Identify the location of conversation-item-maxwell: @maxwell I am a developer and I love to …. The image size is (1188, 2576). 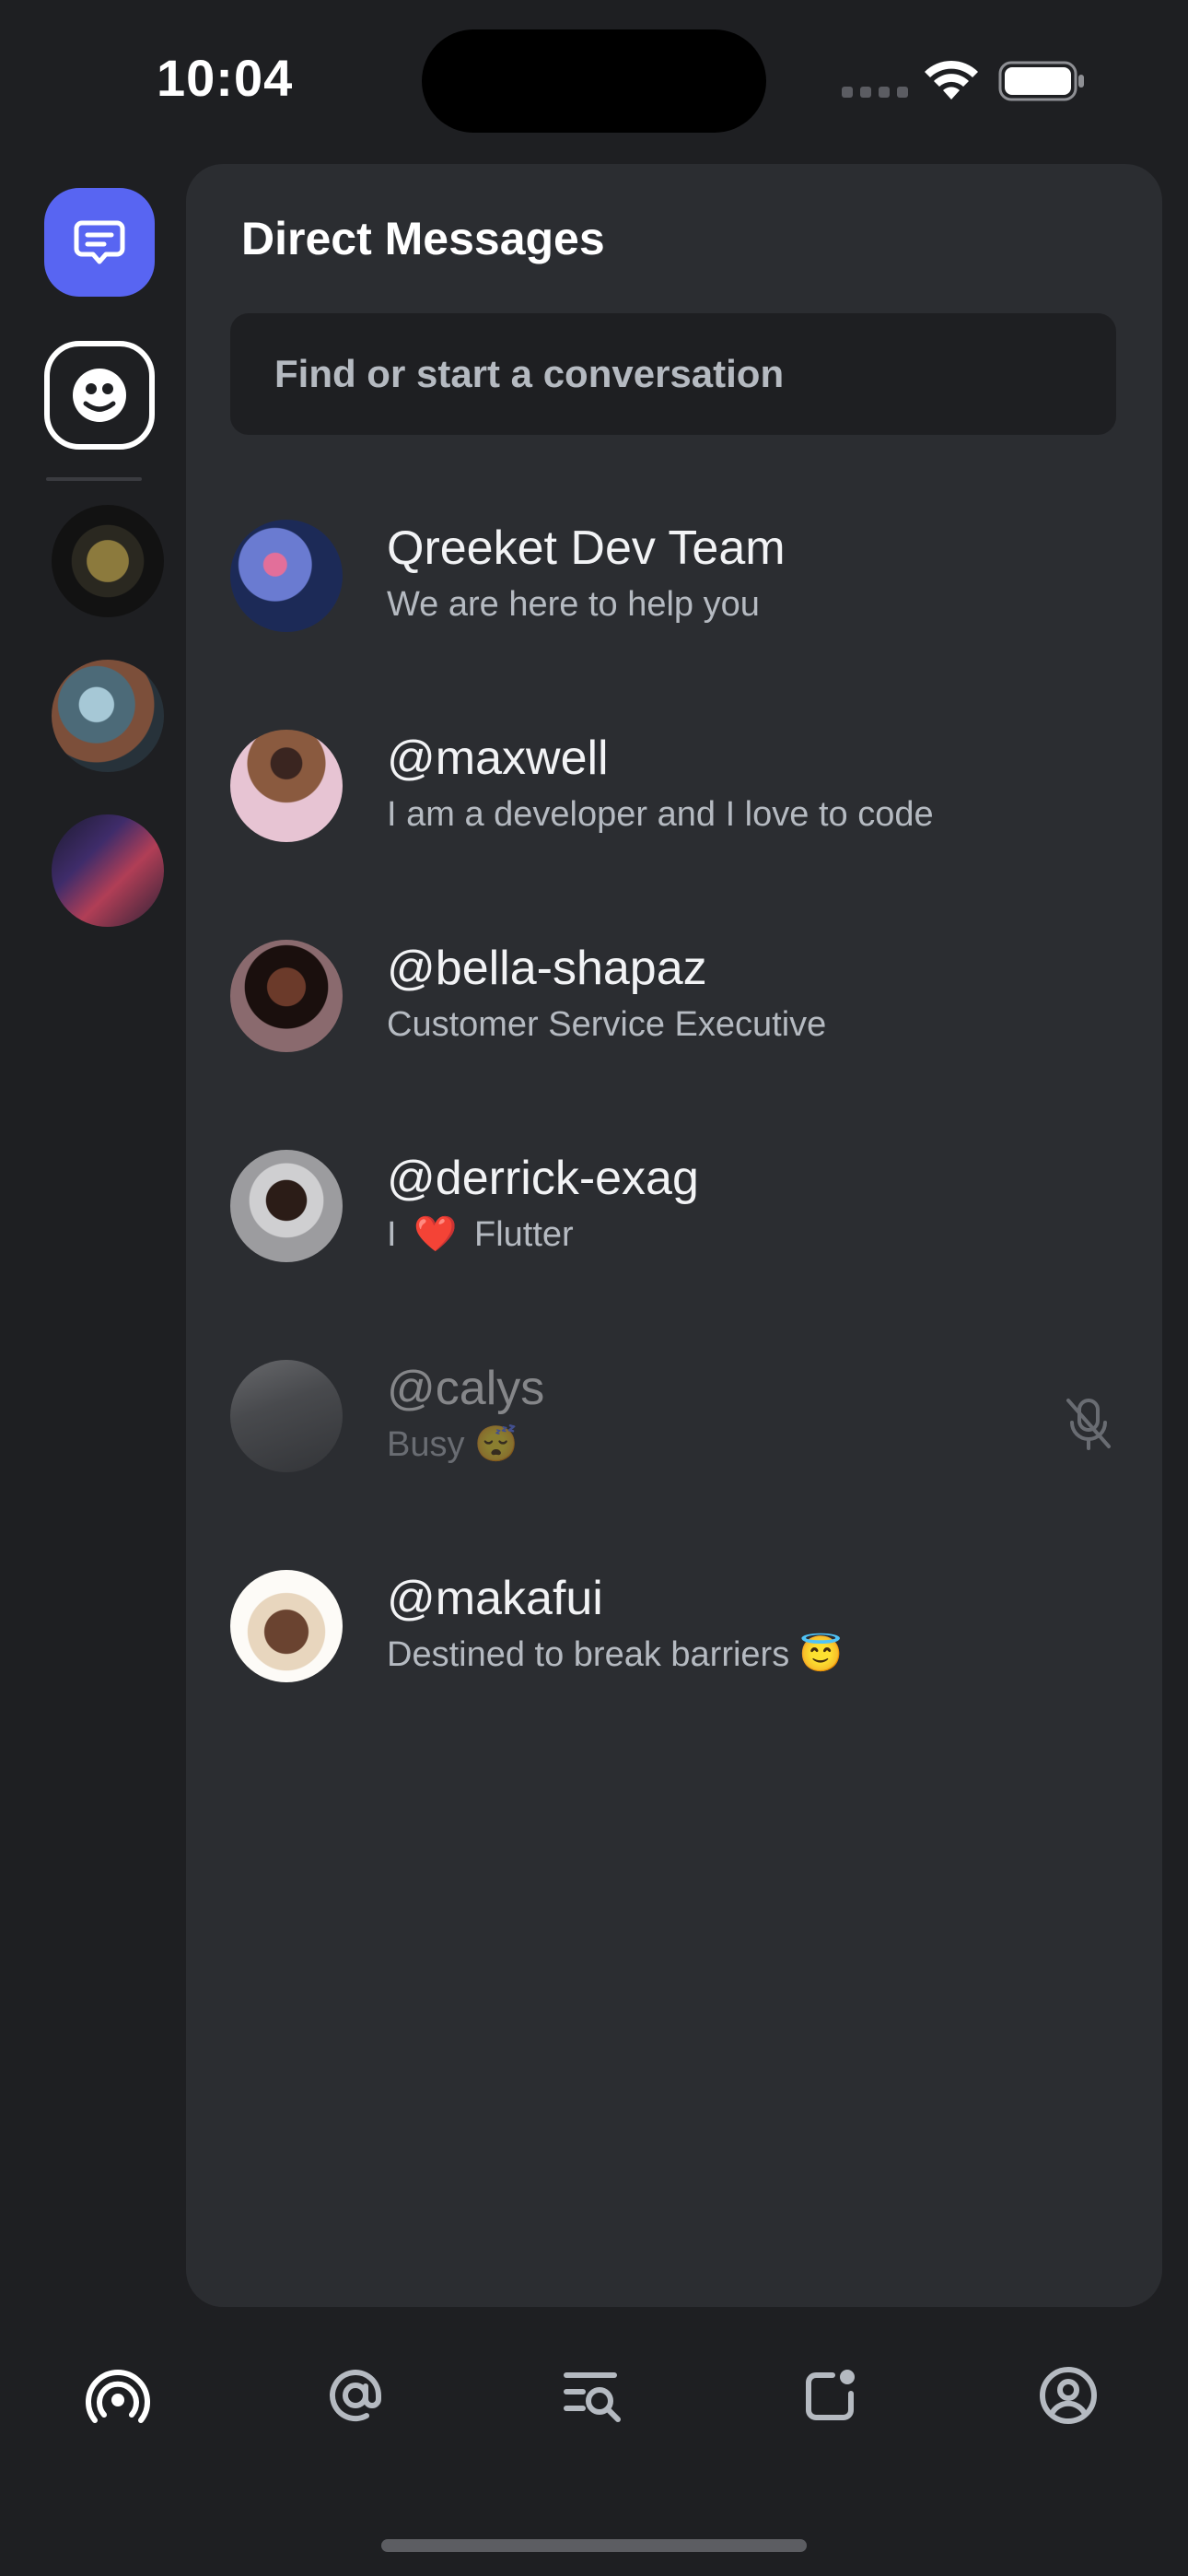
(673, 835).